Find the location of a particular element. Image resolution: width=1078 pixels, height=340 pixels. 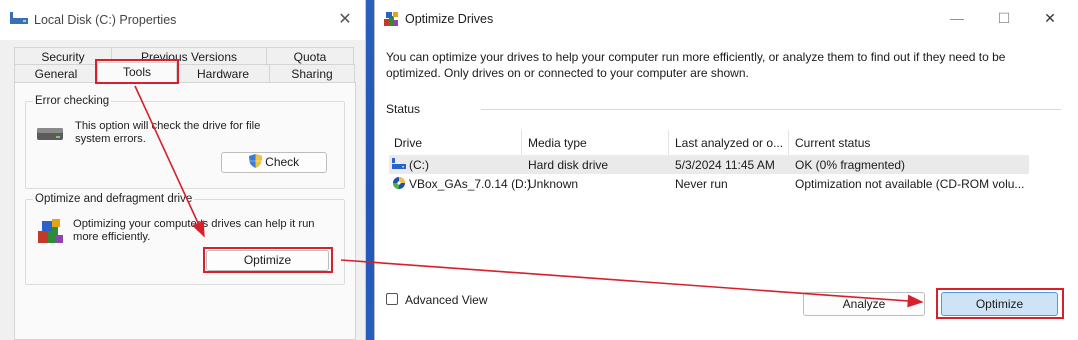

check-button: Check is located at coordinates (274, 162).